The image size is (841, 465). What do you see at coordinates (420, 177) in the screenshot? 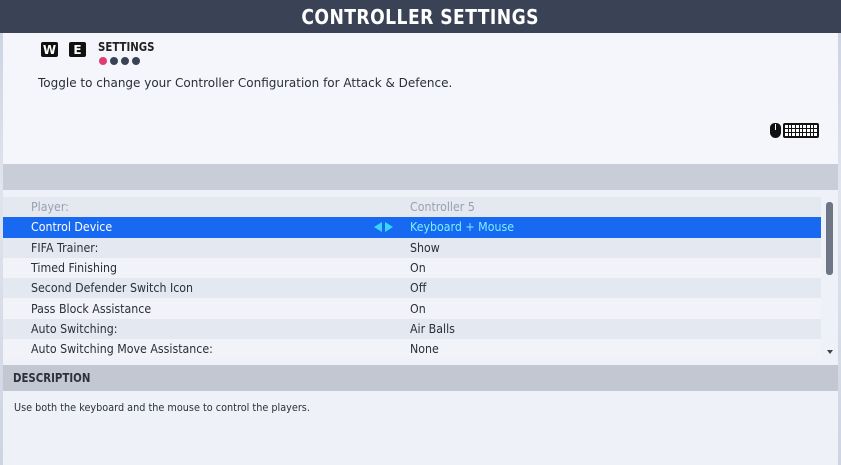
I see `divider-band` at bounding box center [420, 177].